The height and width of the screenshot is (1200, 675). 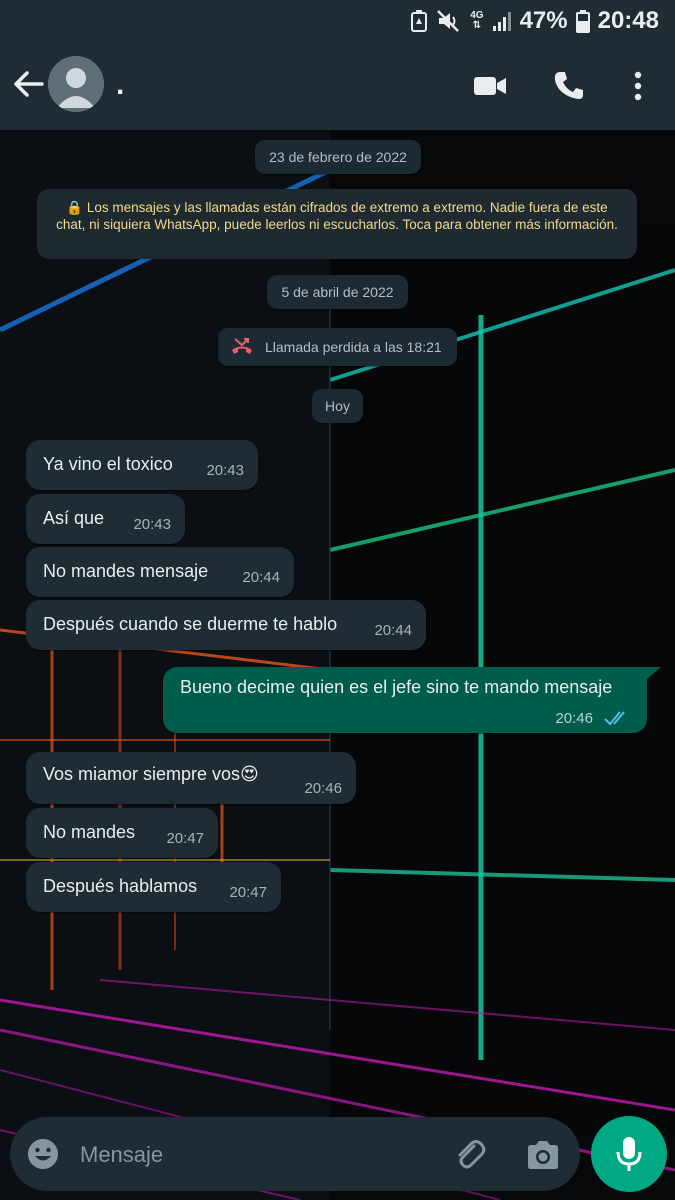 I want to click on message-incoming: Después cuando se duerme te hablo 20:44, so click(x=226, y=625).